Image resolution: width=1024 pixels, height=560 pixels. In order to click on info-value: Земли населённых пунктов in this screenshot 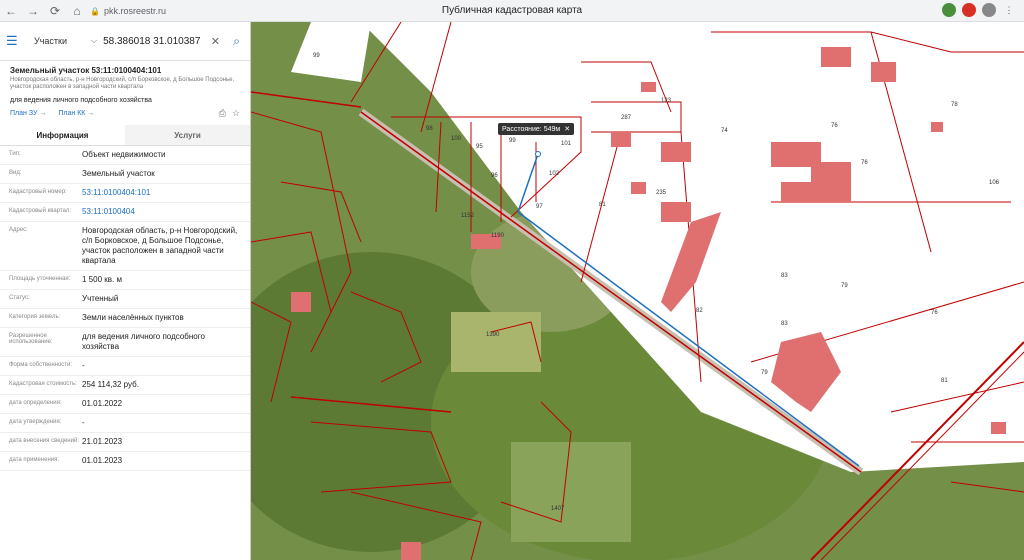, I will do `click(133, 317)`.